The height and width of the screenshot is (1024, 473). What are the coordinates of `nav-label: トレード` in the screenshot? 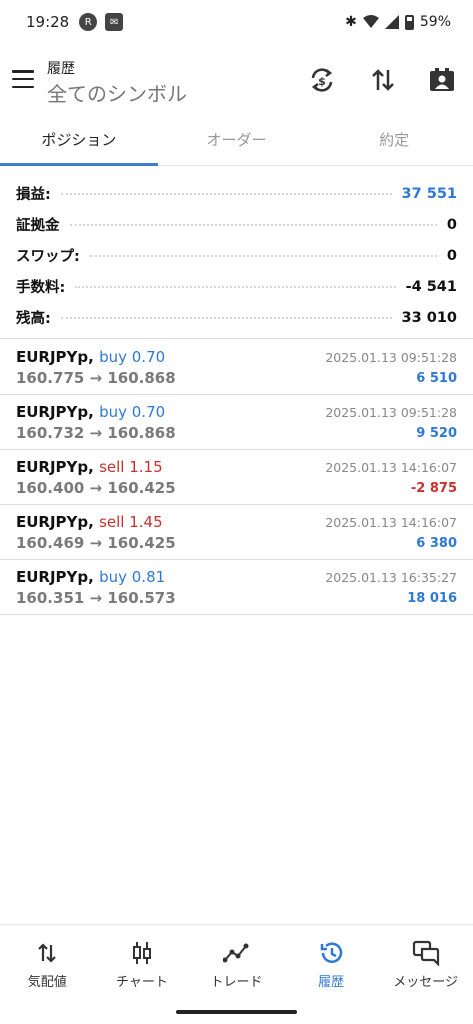 It's located at (236, 982).